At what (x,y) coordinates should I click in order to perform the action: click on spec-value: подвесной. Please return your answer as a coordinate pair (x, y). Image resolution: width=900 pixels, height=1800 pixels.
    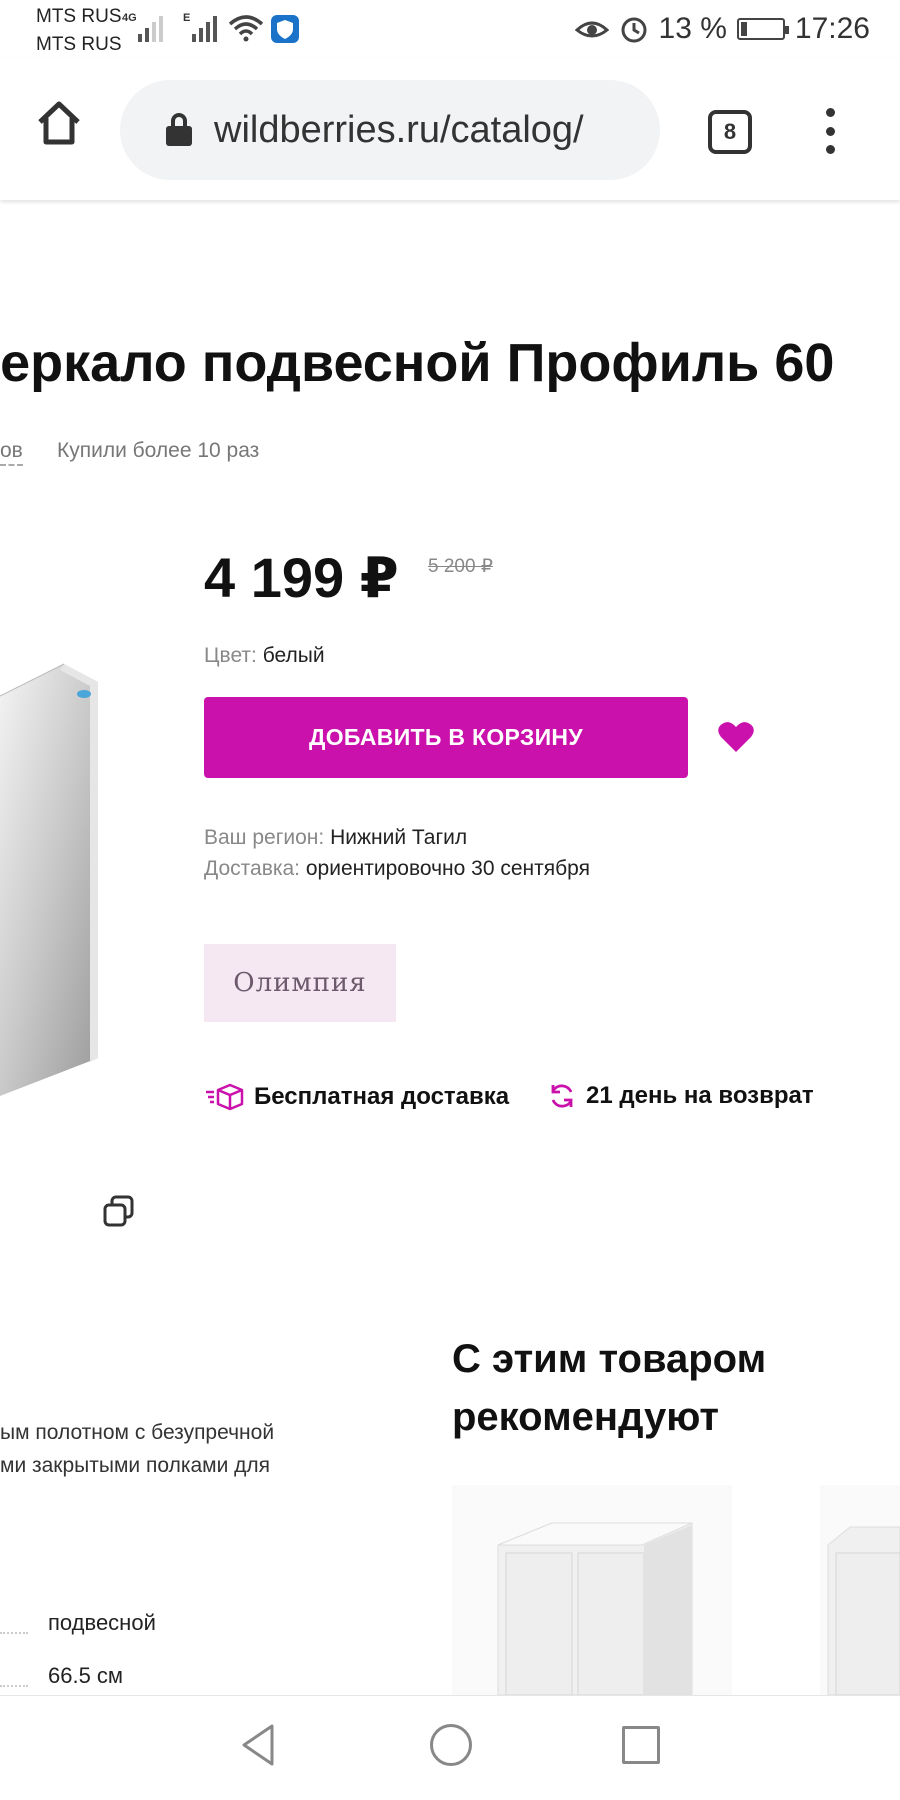
    Looking at the image, I should click on (102, 1622).